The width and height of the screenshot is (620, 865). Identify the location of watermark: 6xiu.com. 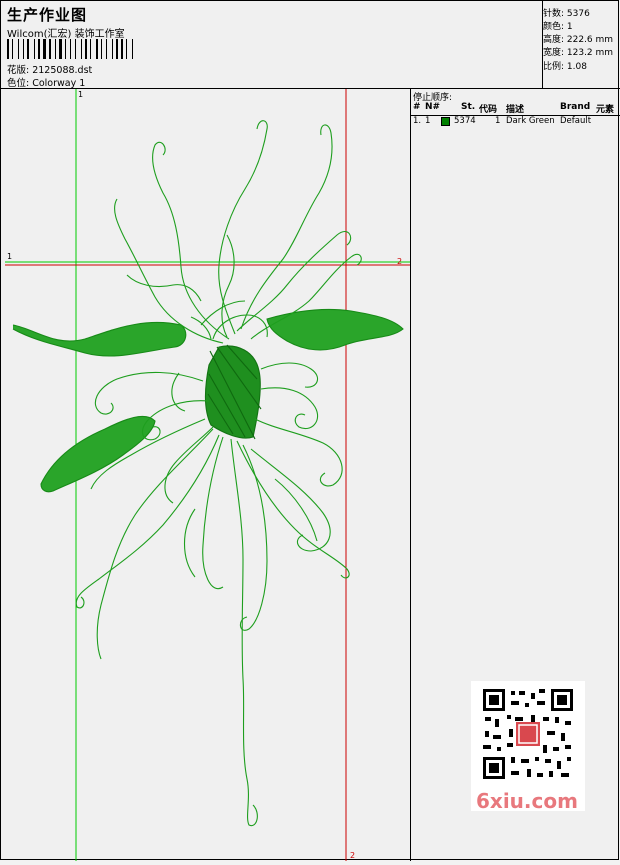
(528, 747).